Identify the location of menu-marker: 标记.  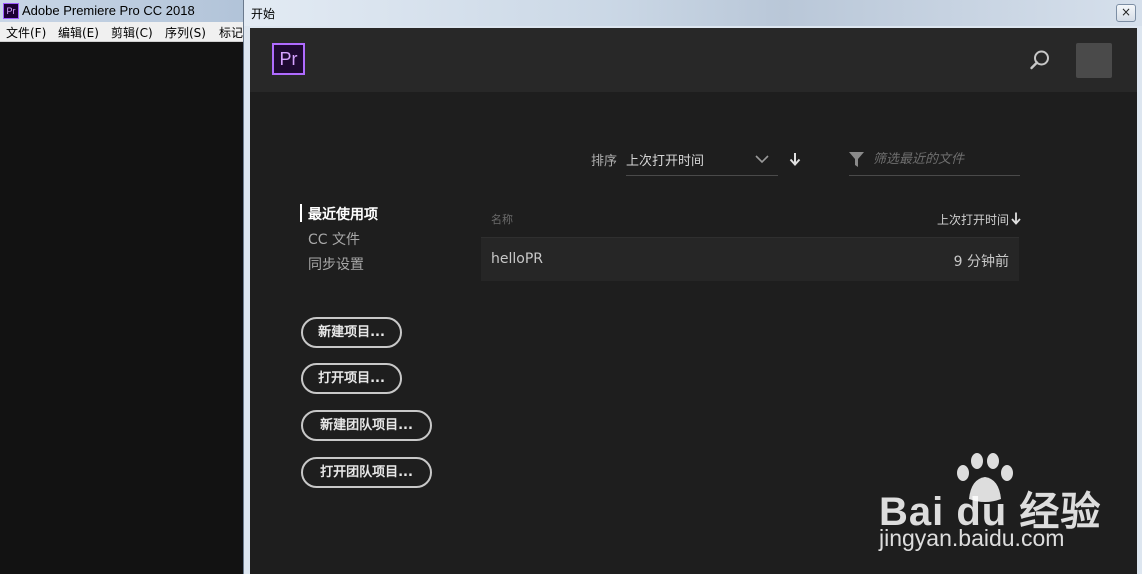
(231, 32).